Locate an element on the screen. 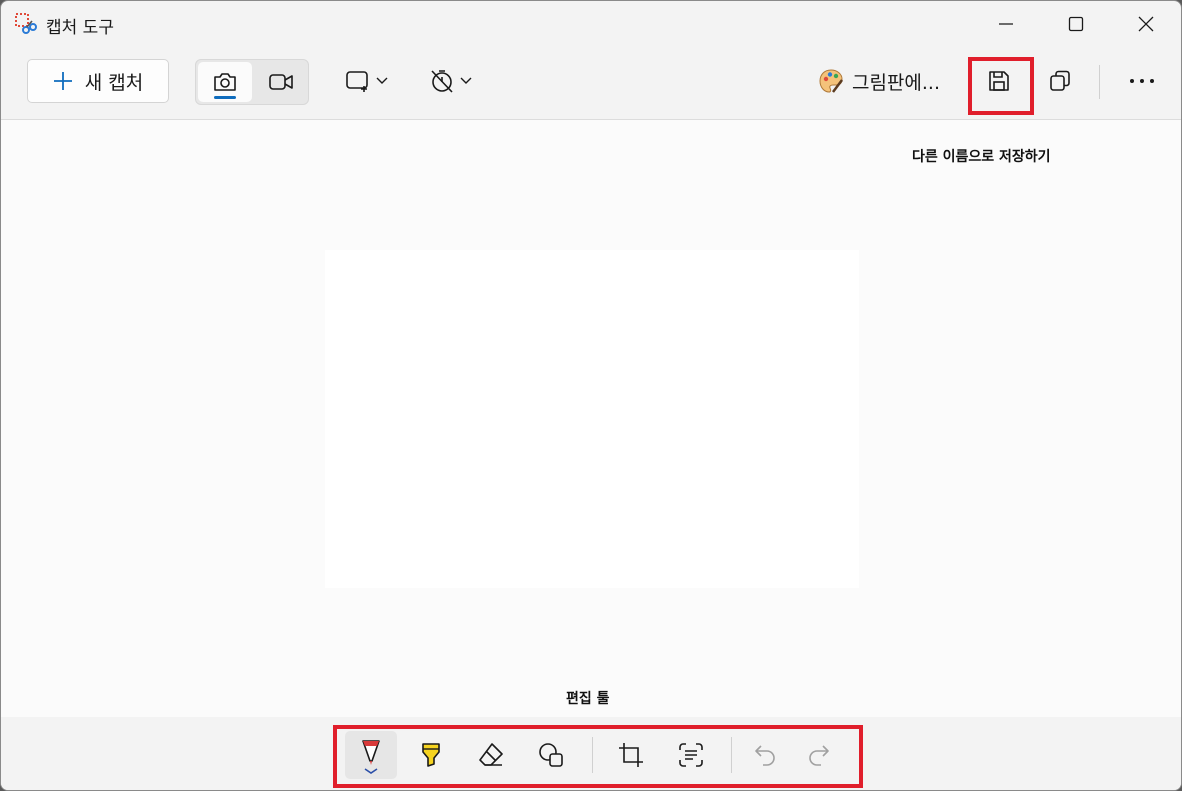  video-mode-button is located at coordinates (281, 82).